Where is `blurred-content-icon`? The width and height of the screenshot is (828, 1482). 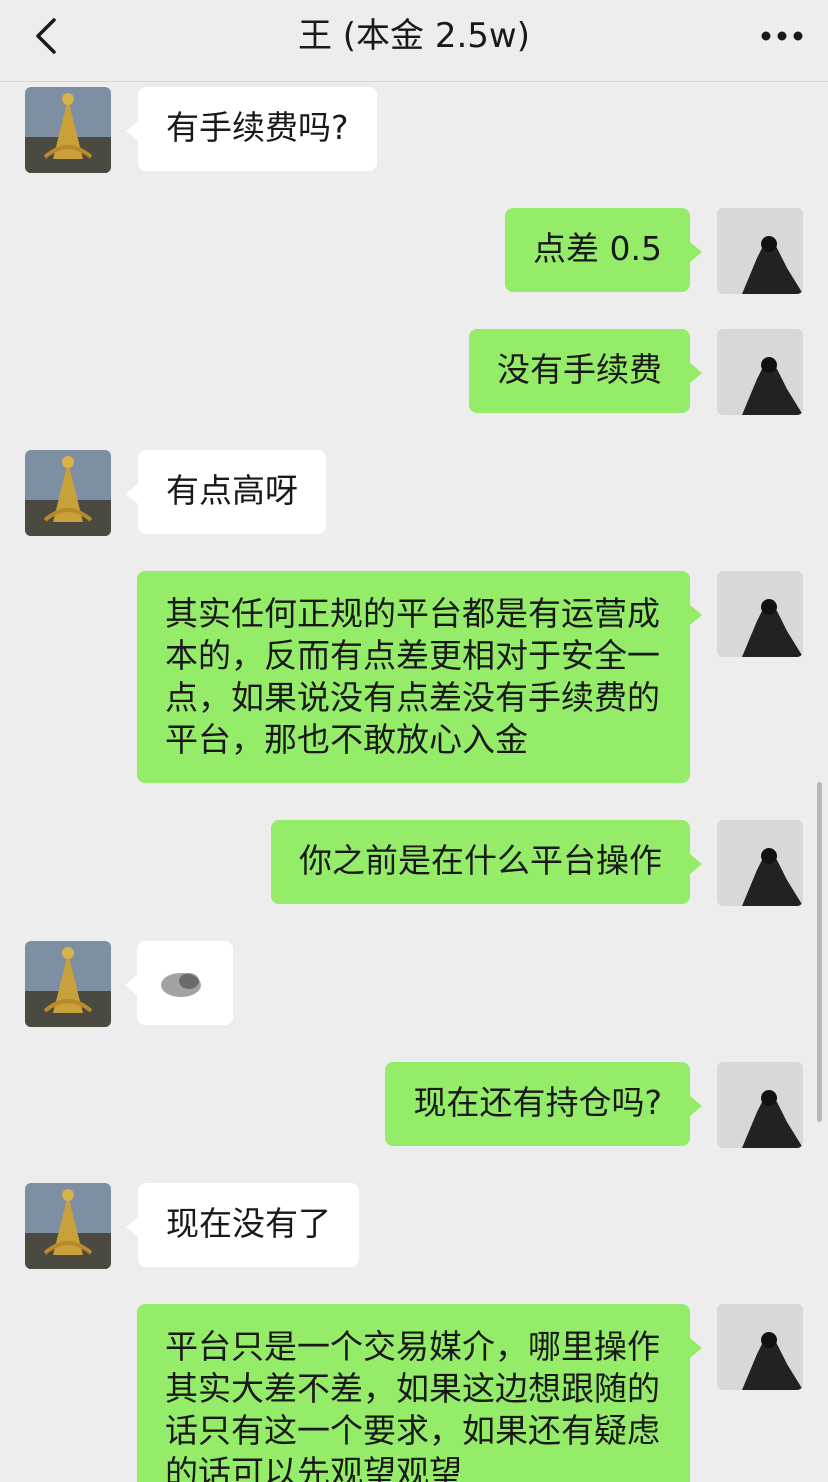 blurred-content-icon is located at coordinates (181, 985).